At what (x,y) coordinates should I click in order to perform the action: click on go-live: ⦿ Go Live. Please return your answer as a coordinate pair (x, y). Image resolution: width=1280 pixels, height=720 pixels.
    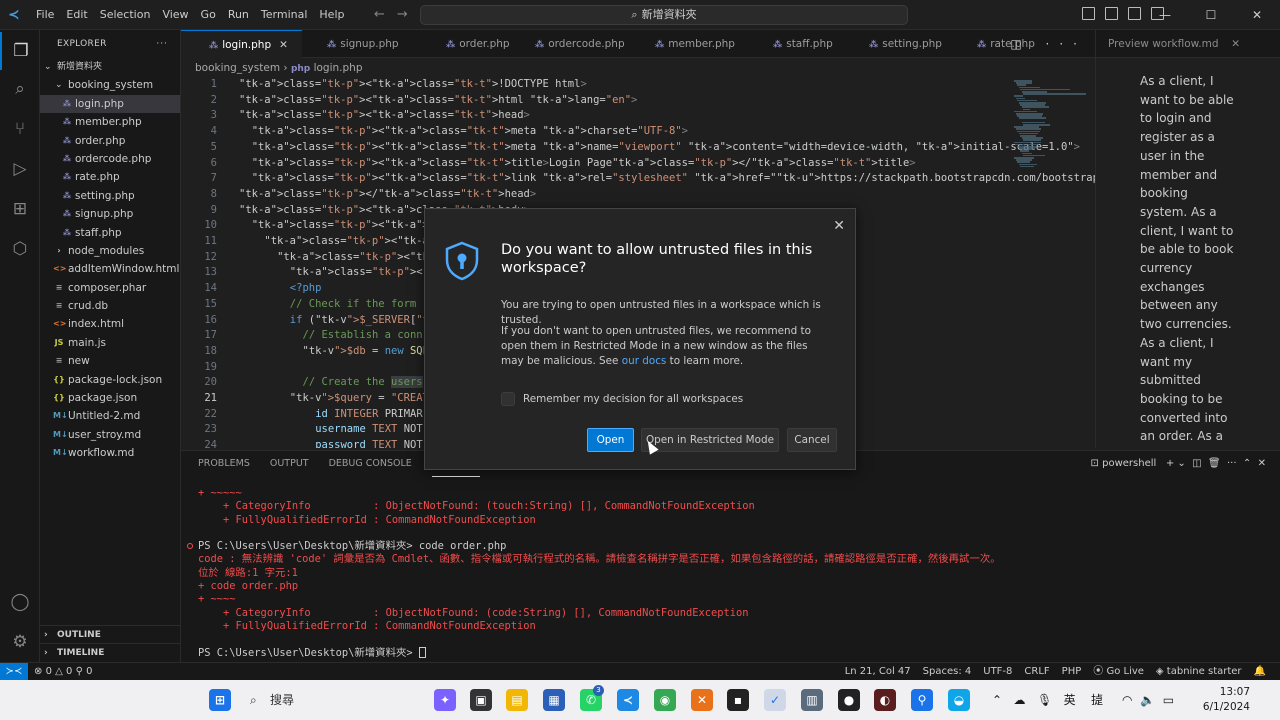
    Looking at the image, I should click on (1118, 672).